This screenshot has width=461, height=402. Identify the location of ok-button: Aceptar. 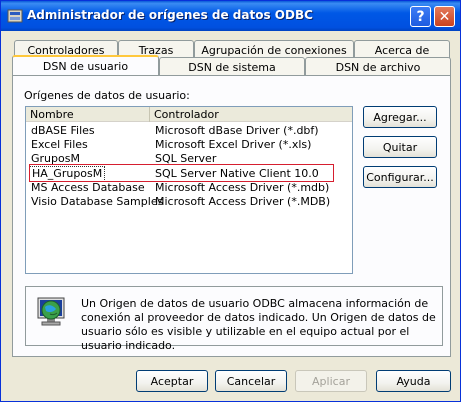
(172, 381).